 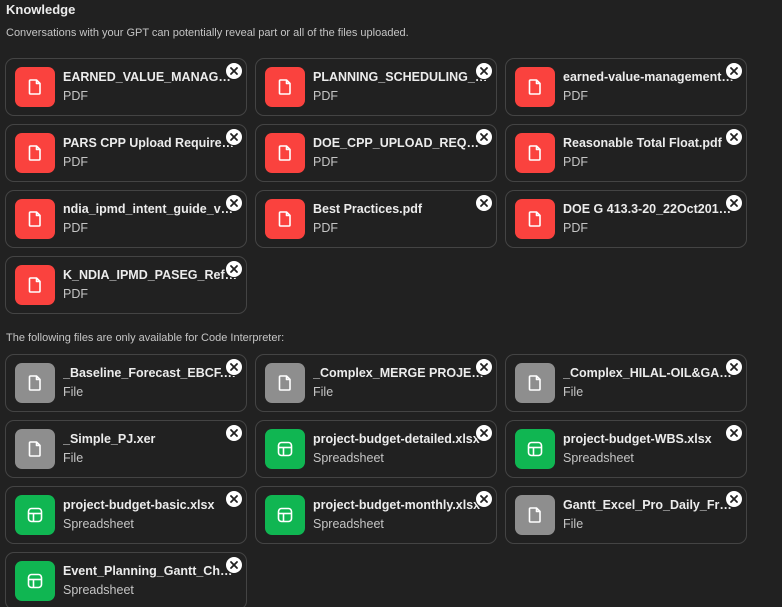 What do you see at coordinates (626, 449) in the screenshot?
I see `file-card: project-budget-WBS.xlsx Spreadsheet` at bounding box center [626, 449].